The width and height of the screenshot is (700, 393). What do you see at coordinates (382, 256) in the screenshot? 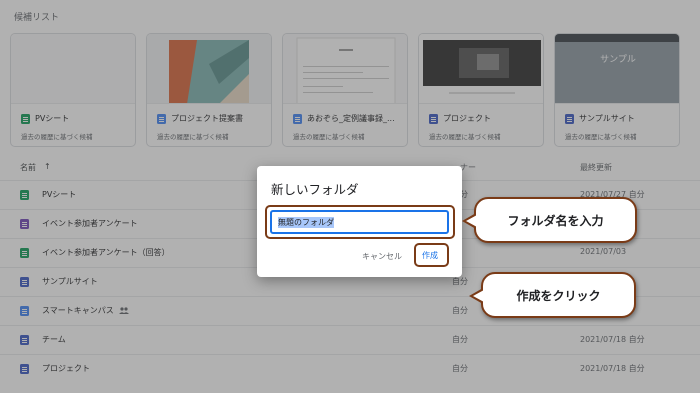
I see `cancel-button: キャンセル` at bounding box center [382, 256].